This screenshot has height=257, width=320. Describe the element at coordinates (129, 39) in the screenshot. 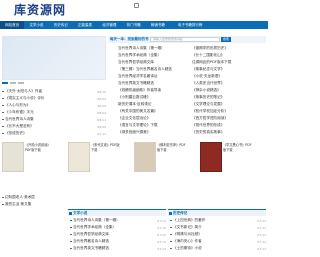

I see `search-title: 每天一本：找到最好的书` at that location.